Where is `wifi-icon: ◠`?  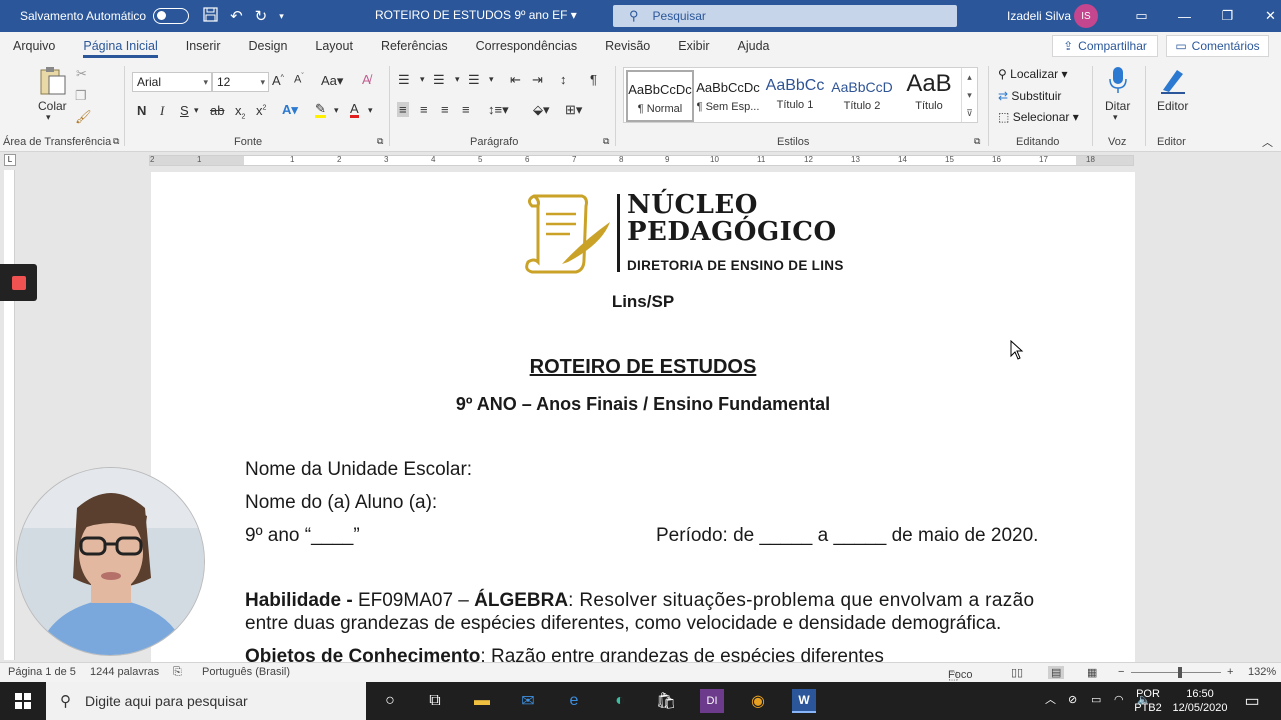
wifi-icon: ◠ is located at coordinates (1119, 700).